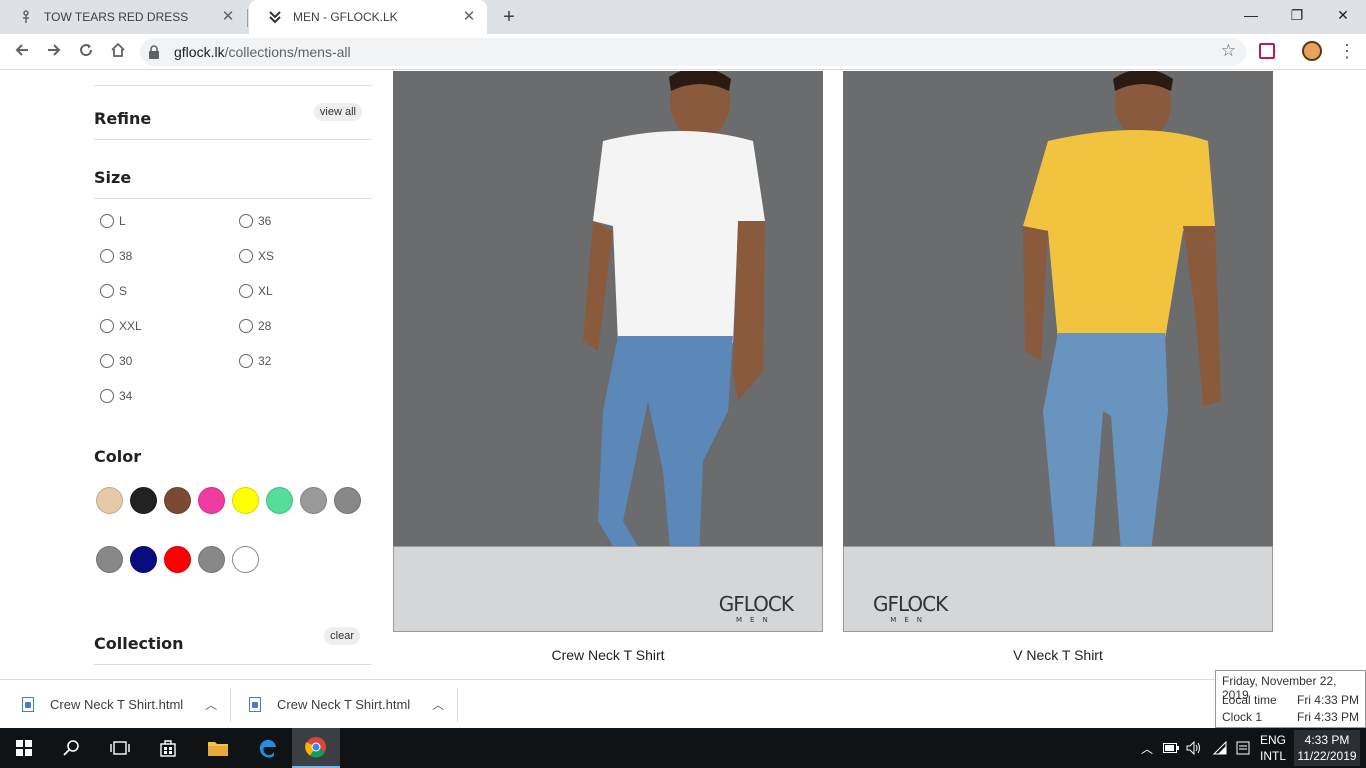  I want to click on chrome-icon, so click(316, 748).